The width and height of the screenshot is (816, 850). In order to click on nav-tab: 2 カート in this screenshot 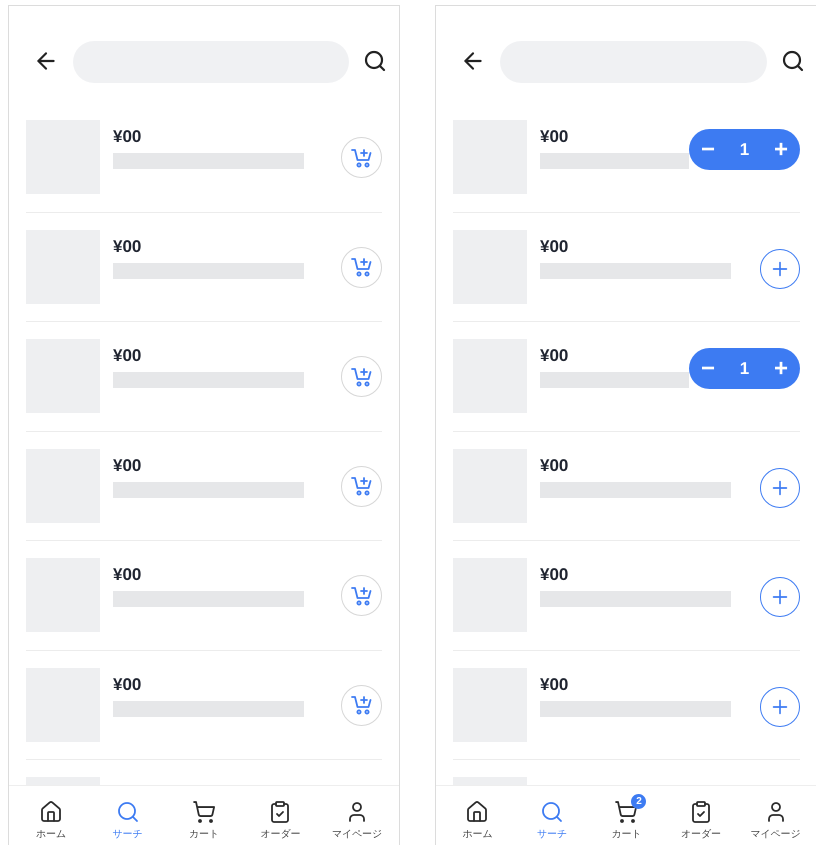, I will do `click(626, 816)`.